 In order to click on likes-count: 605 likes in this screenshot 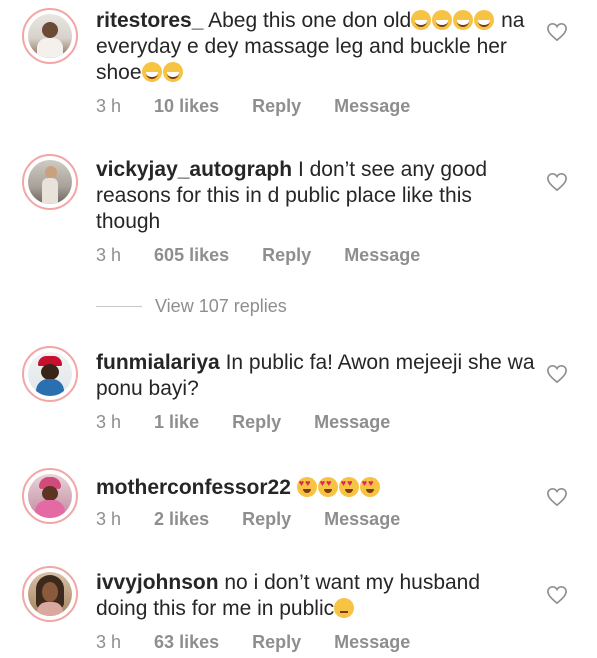, I will do `click(191, 255)`.